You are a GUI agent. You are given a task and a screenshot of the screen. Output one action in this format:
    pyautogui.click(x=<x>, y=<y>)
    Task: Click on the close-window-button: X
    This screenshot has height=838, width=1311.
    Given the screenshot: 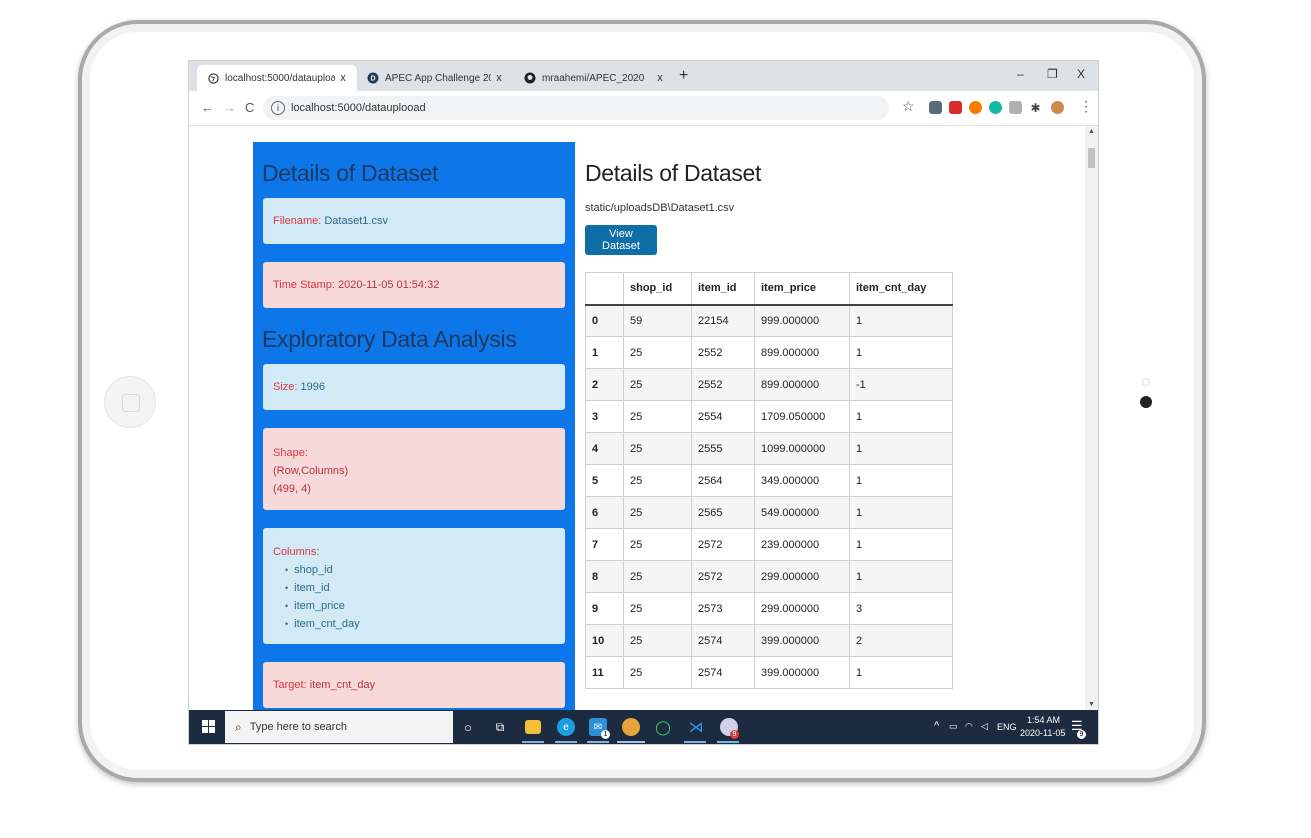 What is the action you would take?
    pyautogui.click(x=1081, y=74)
    